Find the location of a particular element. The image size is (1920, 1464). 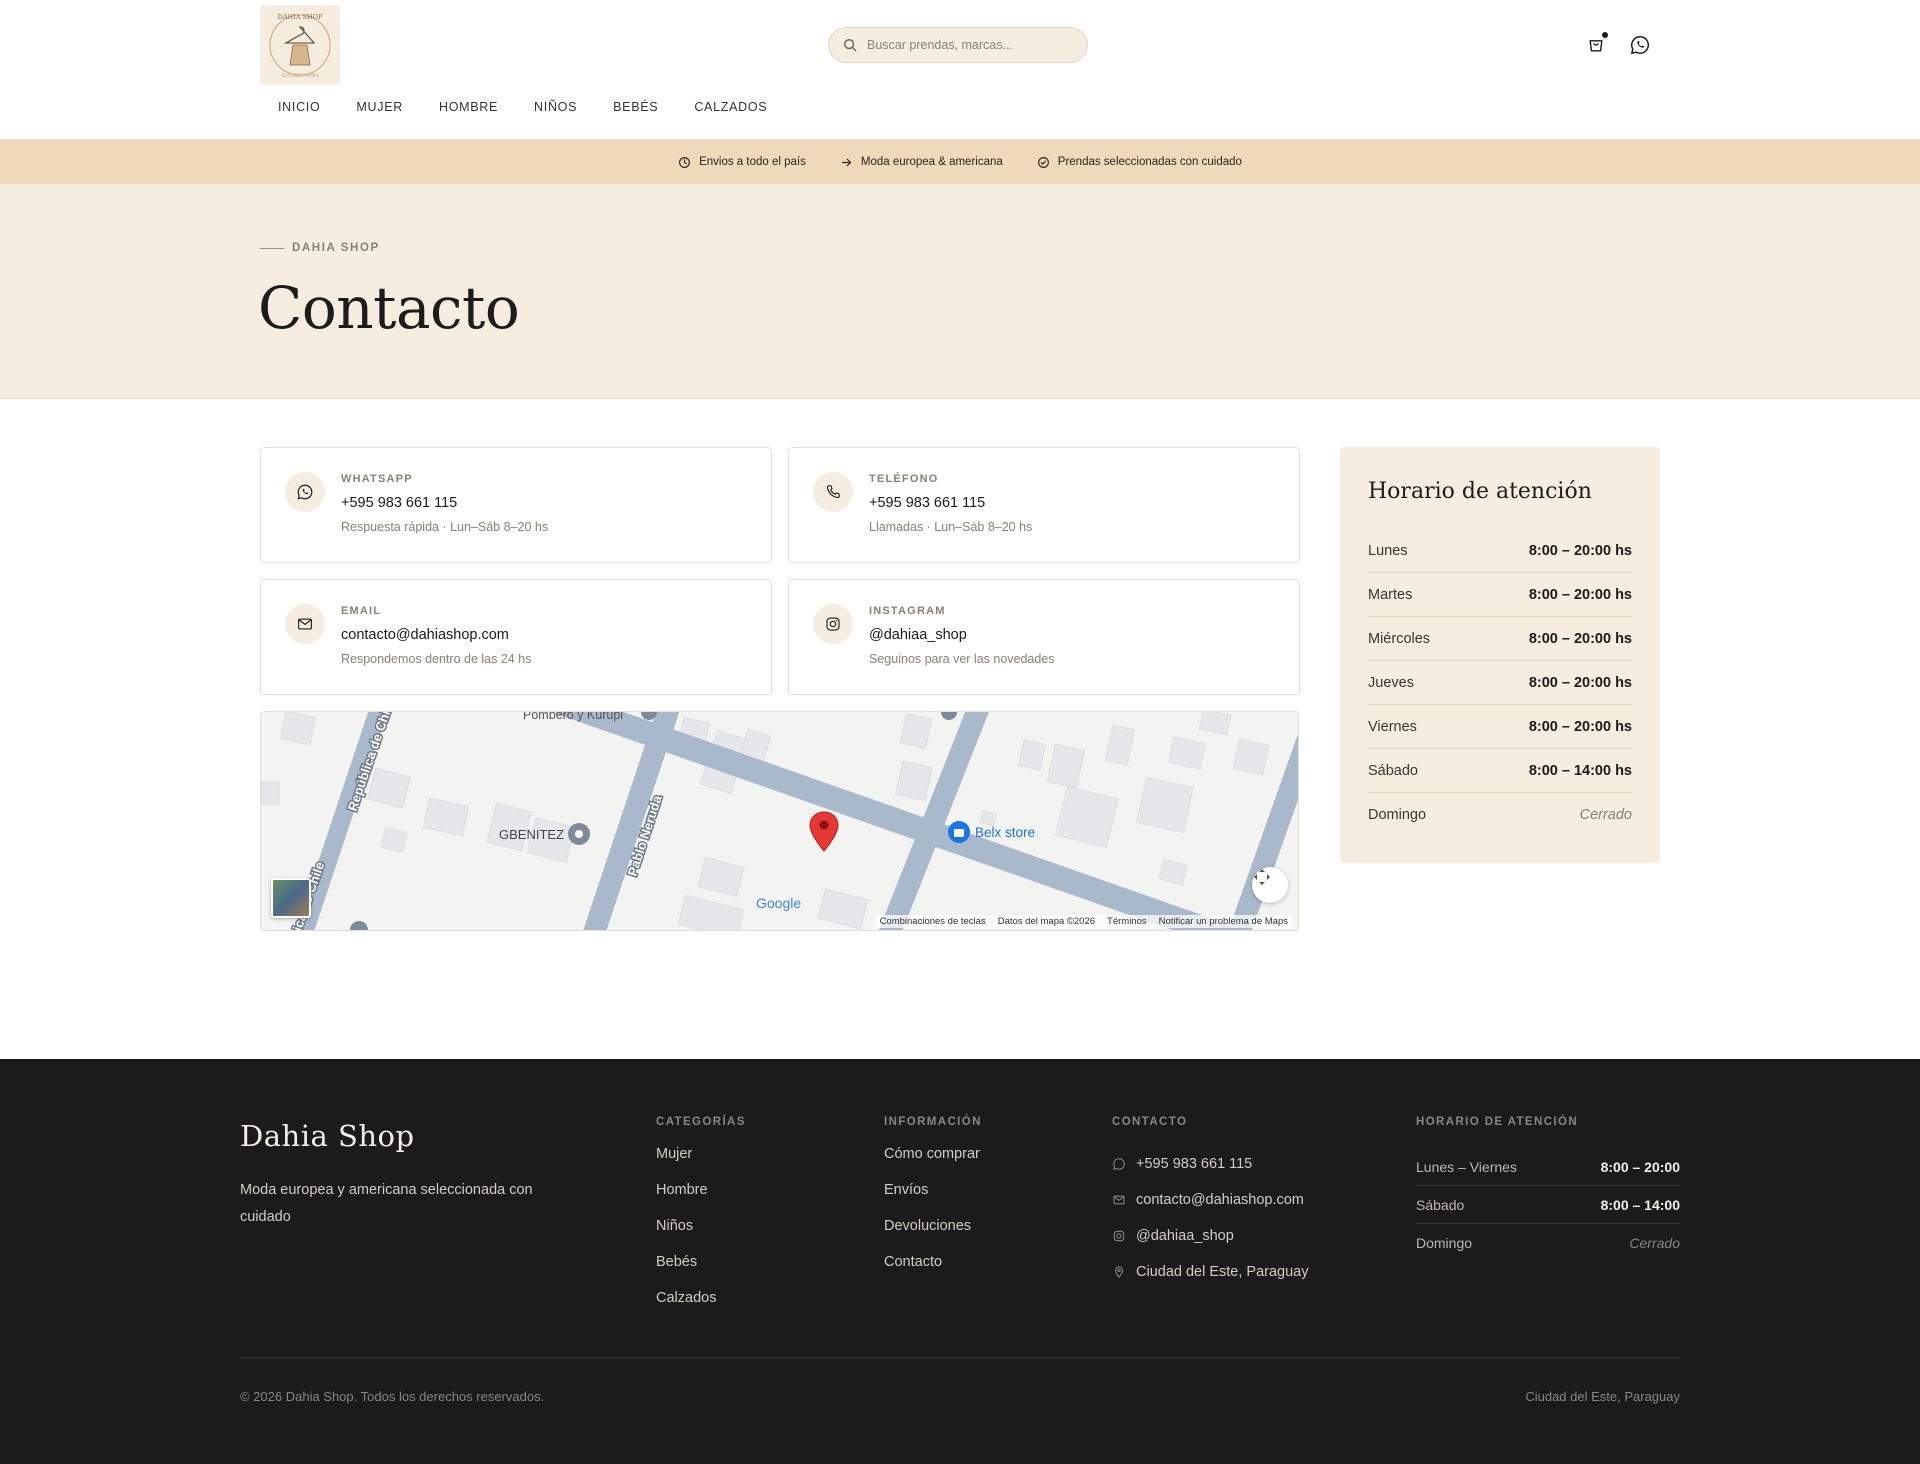

footer-link-envios: Envíos is located at coordinates (933, 1200).